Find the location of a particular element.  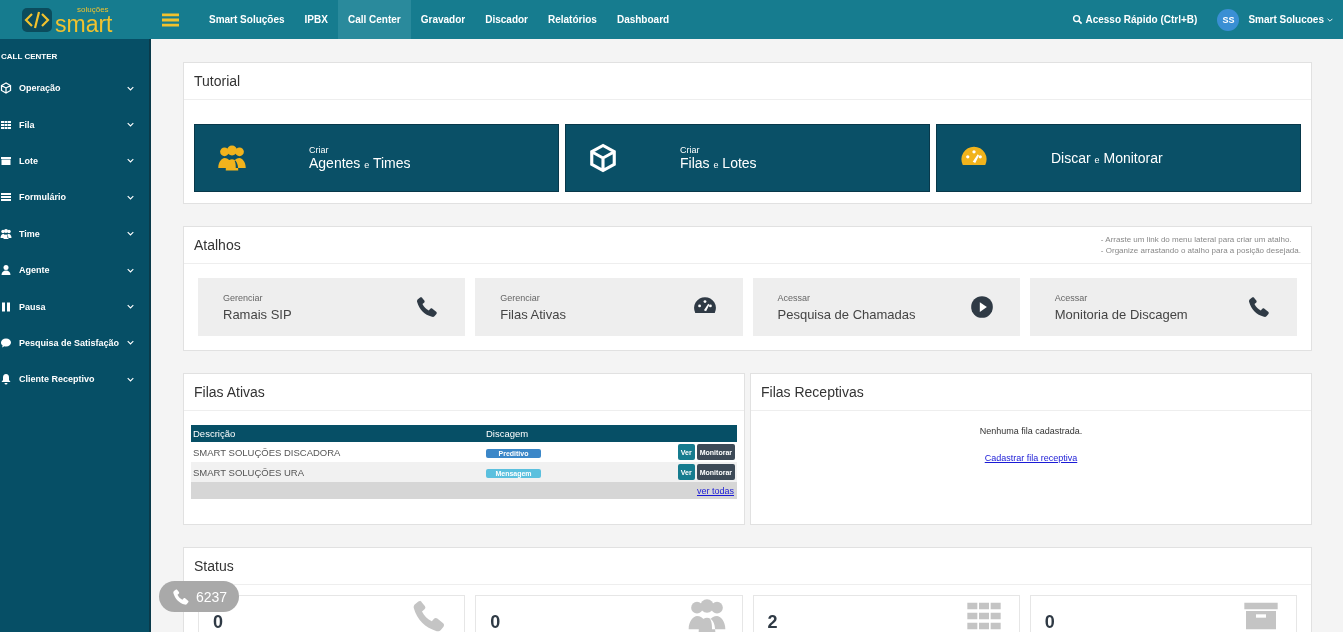

table-cell-text: SMART SOLUÇÕES URA is located at coordinates (249, 472).